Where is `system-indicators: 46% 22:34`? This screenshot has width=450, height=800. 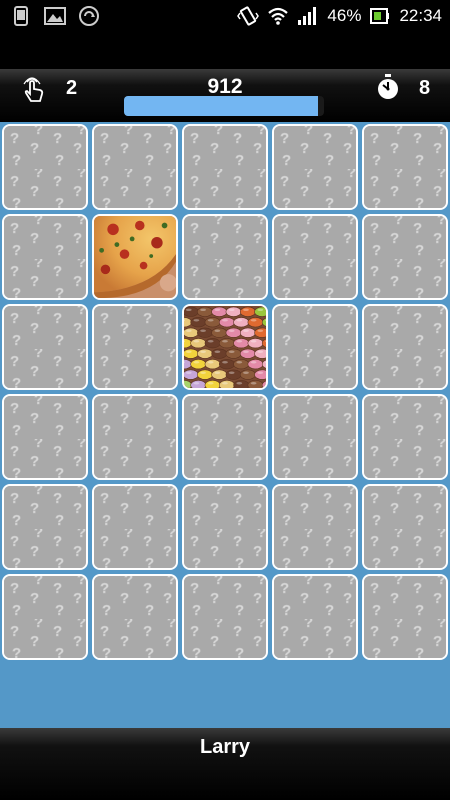 system-indicators: 46% 22:34 is located at coordinates (339, 16).